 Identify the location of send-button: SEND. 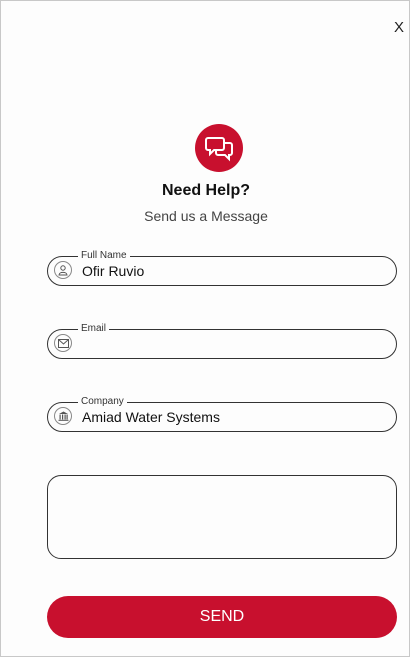
(222, 617).